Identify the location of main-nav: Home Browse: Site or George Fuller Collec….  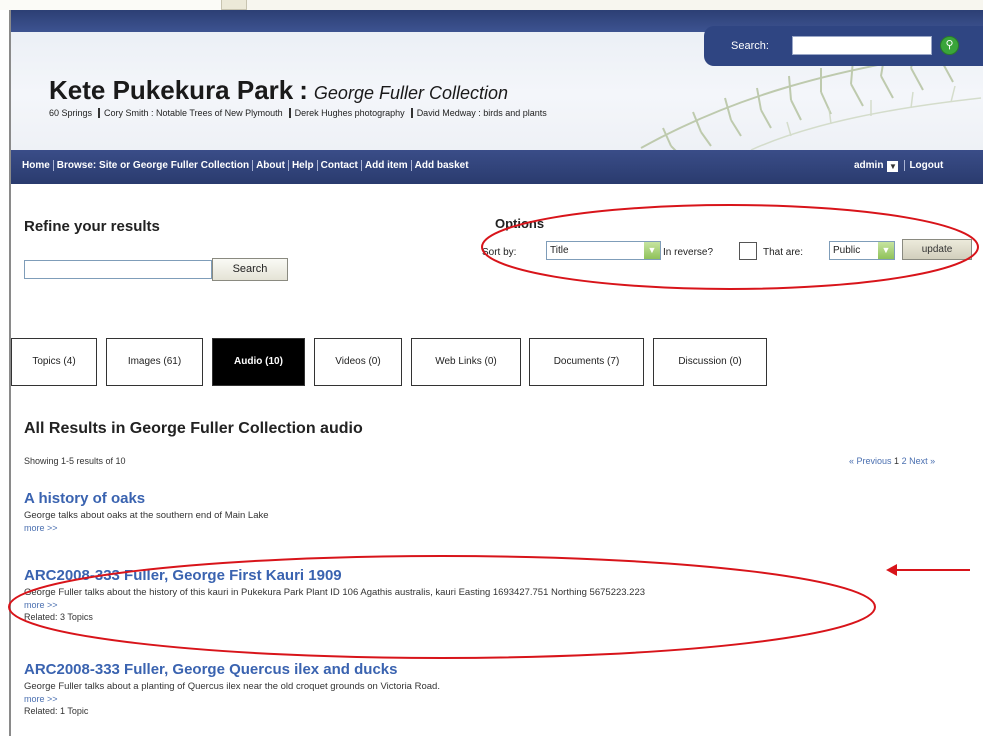
(497, 167).